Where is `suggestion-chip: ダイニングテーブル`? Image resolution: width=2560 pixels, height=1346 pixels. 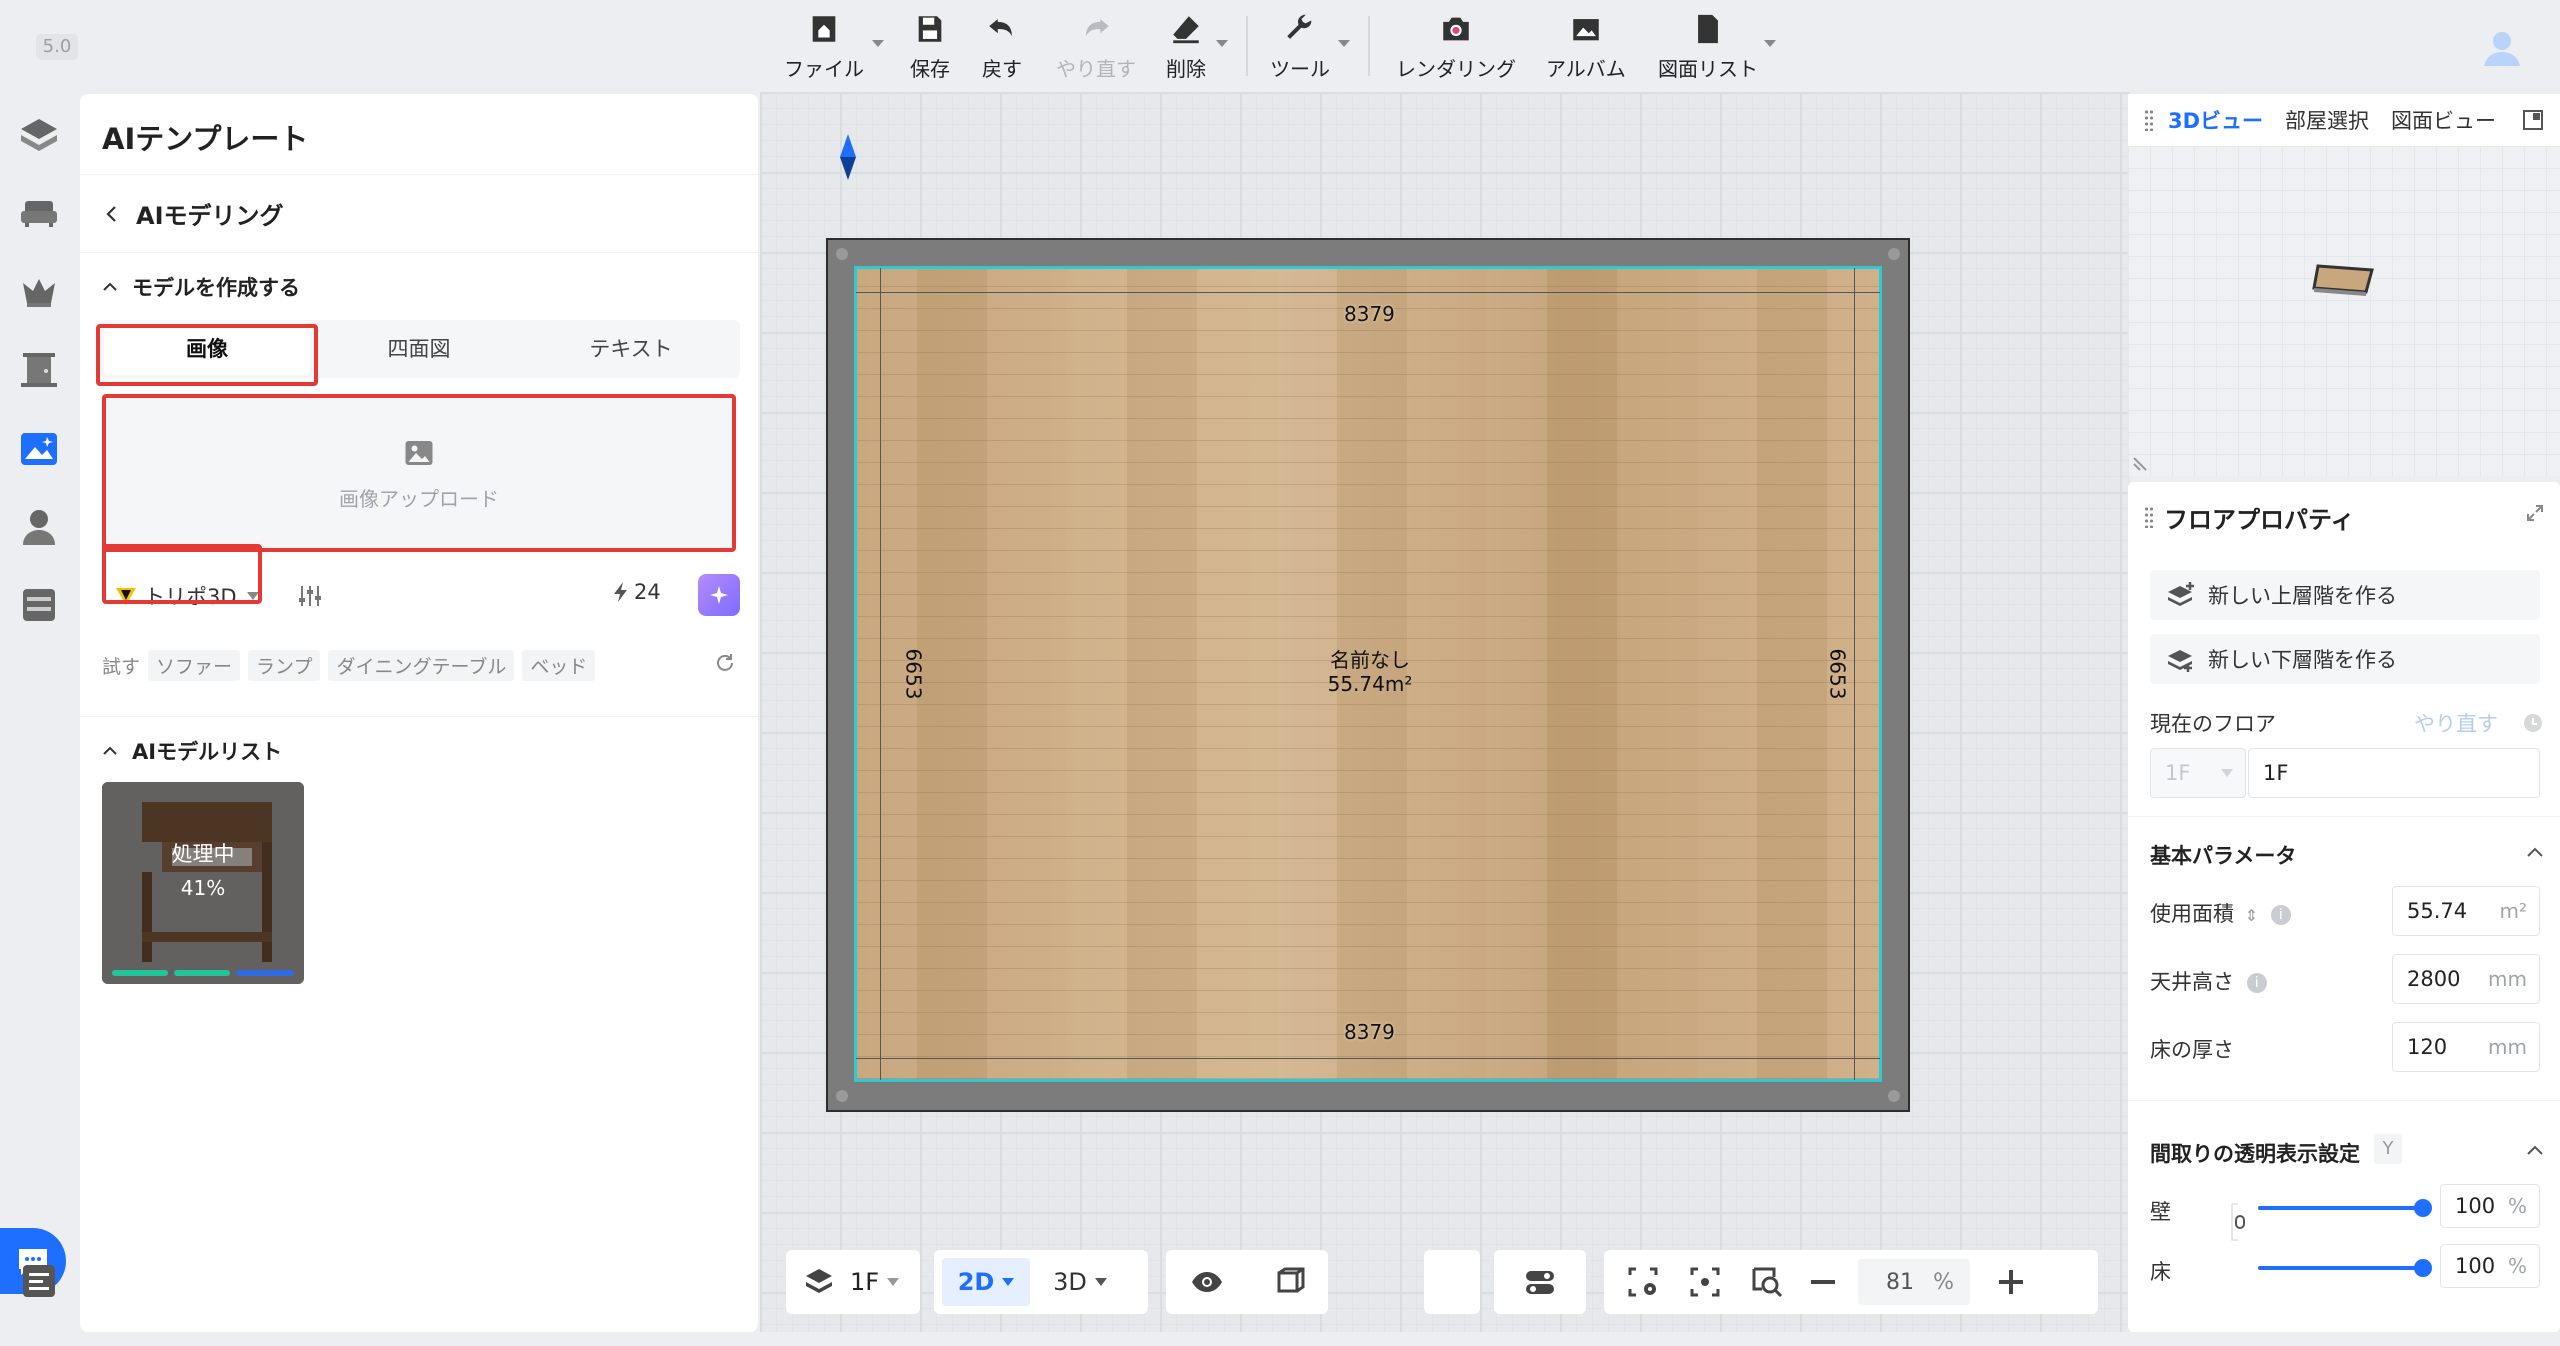 suggestion-chip: ダイニングテーブル is located at coordinates (421, 665).